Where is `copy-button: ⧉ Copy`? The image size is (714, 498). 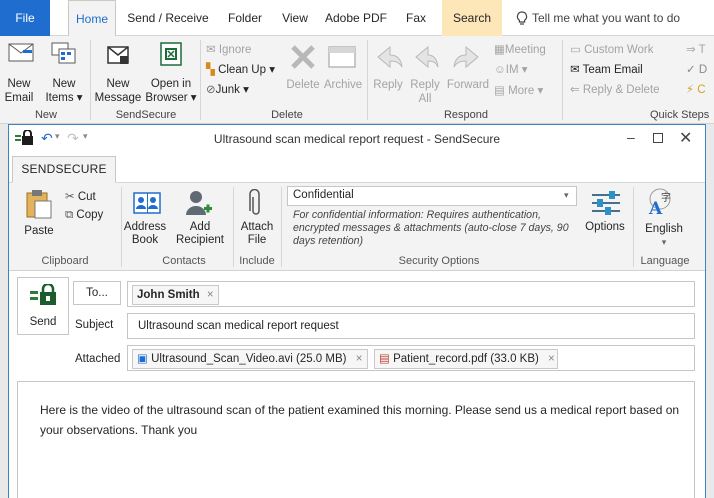
copy-button: ⧉ Copy is located at coordinates (84, 215).